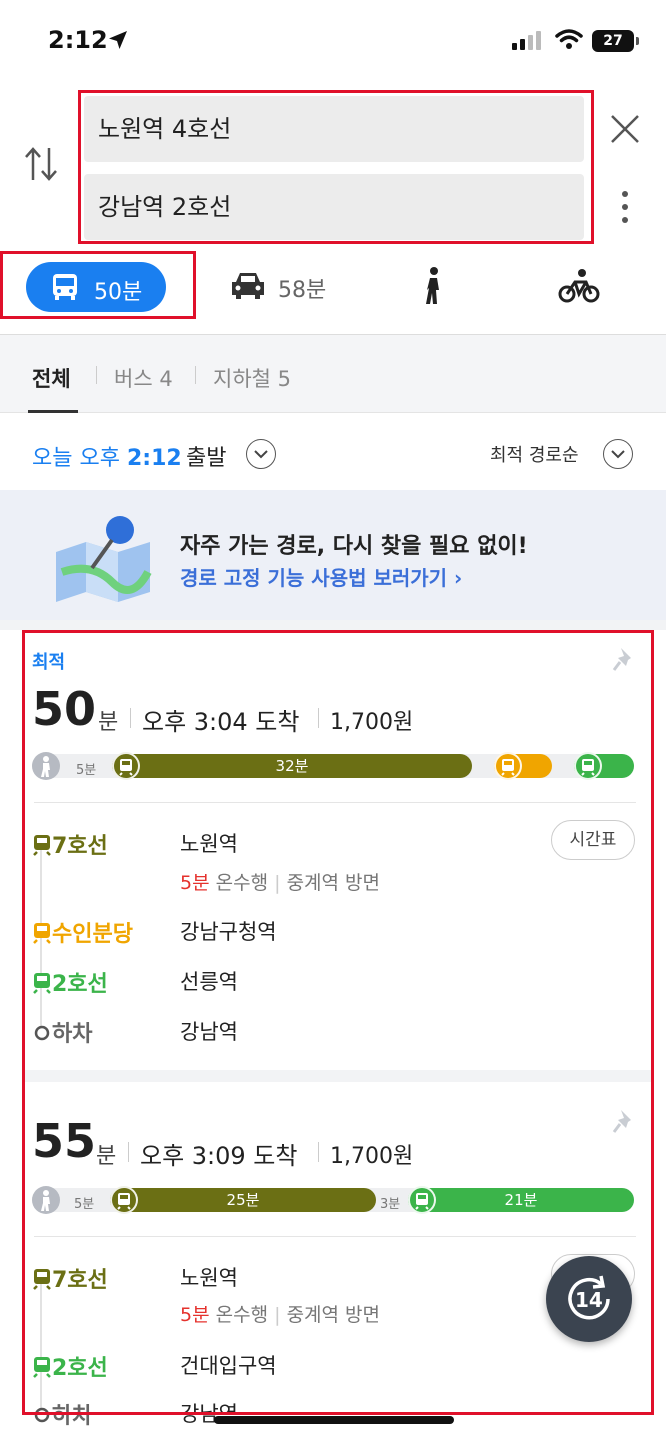 The height and width of the screenshot is (1440, 666). I want to click on location-arrow-icon, so click(118, 40).